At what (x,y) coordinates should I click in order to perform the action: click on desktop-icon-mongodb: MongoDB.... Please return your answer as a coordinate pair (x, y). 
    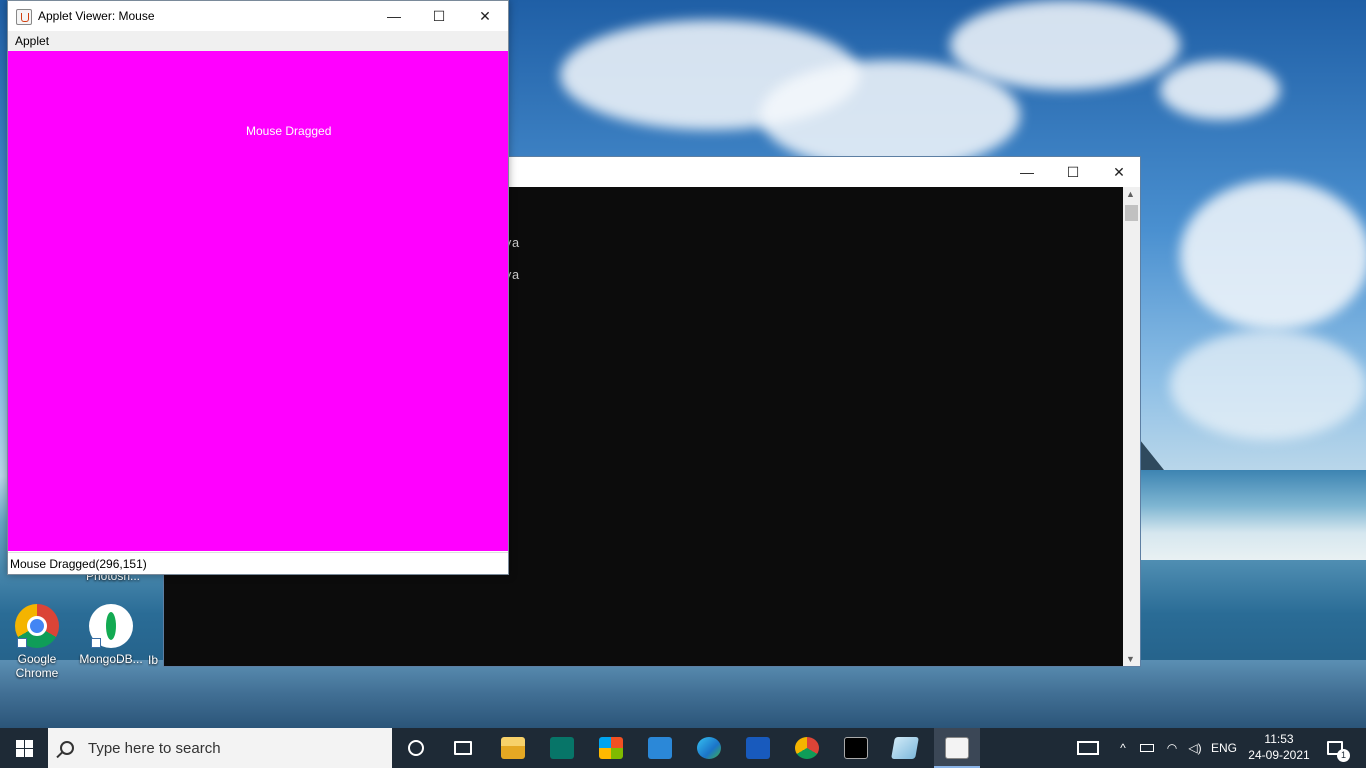
    Looking at the image, I should click on (111, 635).